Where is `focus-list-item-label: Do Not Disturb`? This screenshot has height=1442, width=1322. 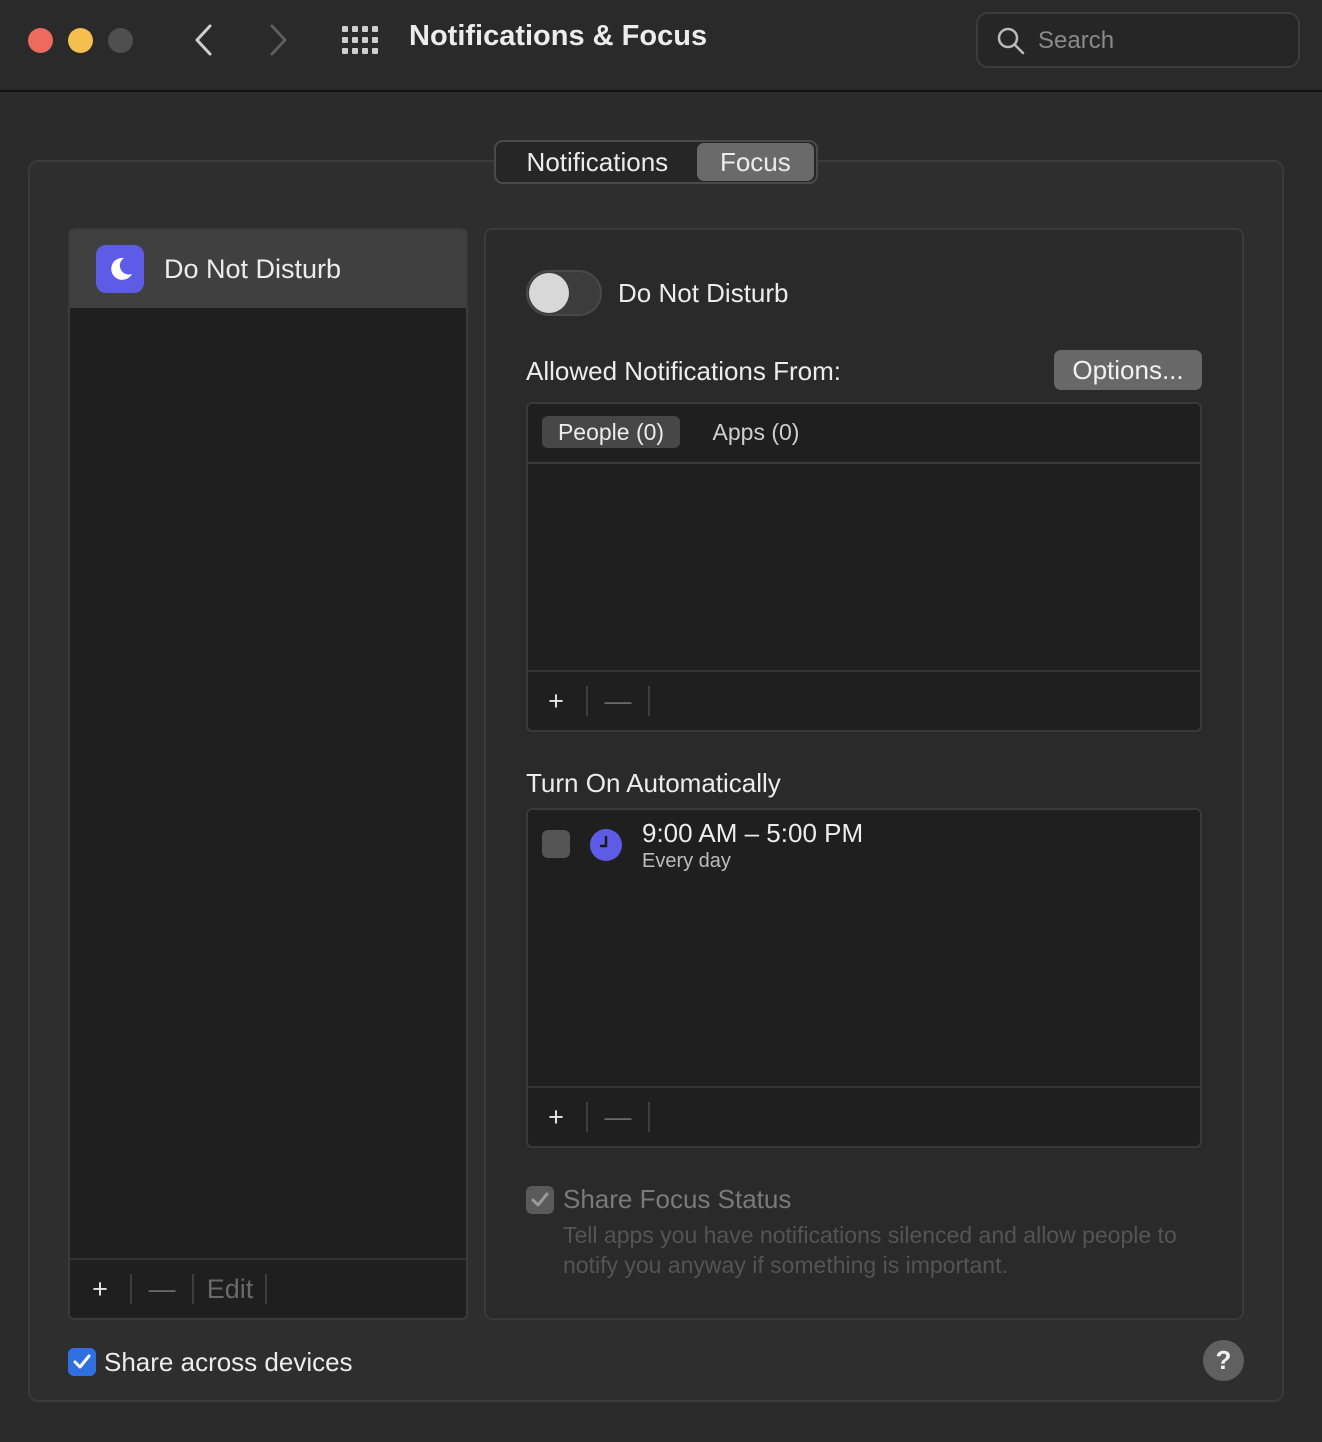
focus-list-item-label: Do Not Disturb is located at coordinates (253, 269).